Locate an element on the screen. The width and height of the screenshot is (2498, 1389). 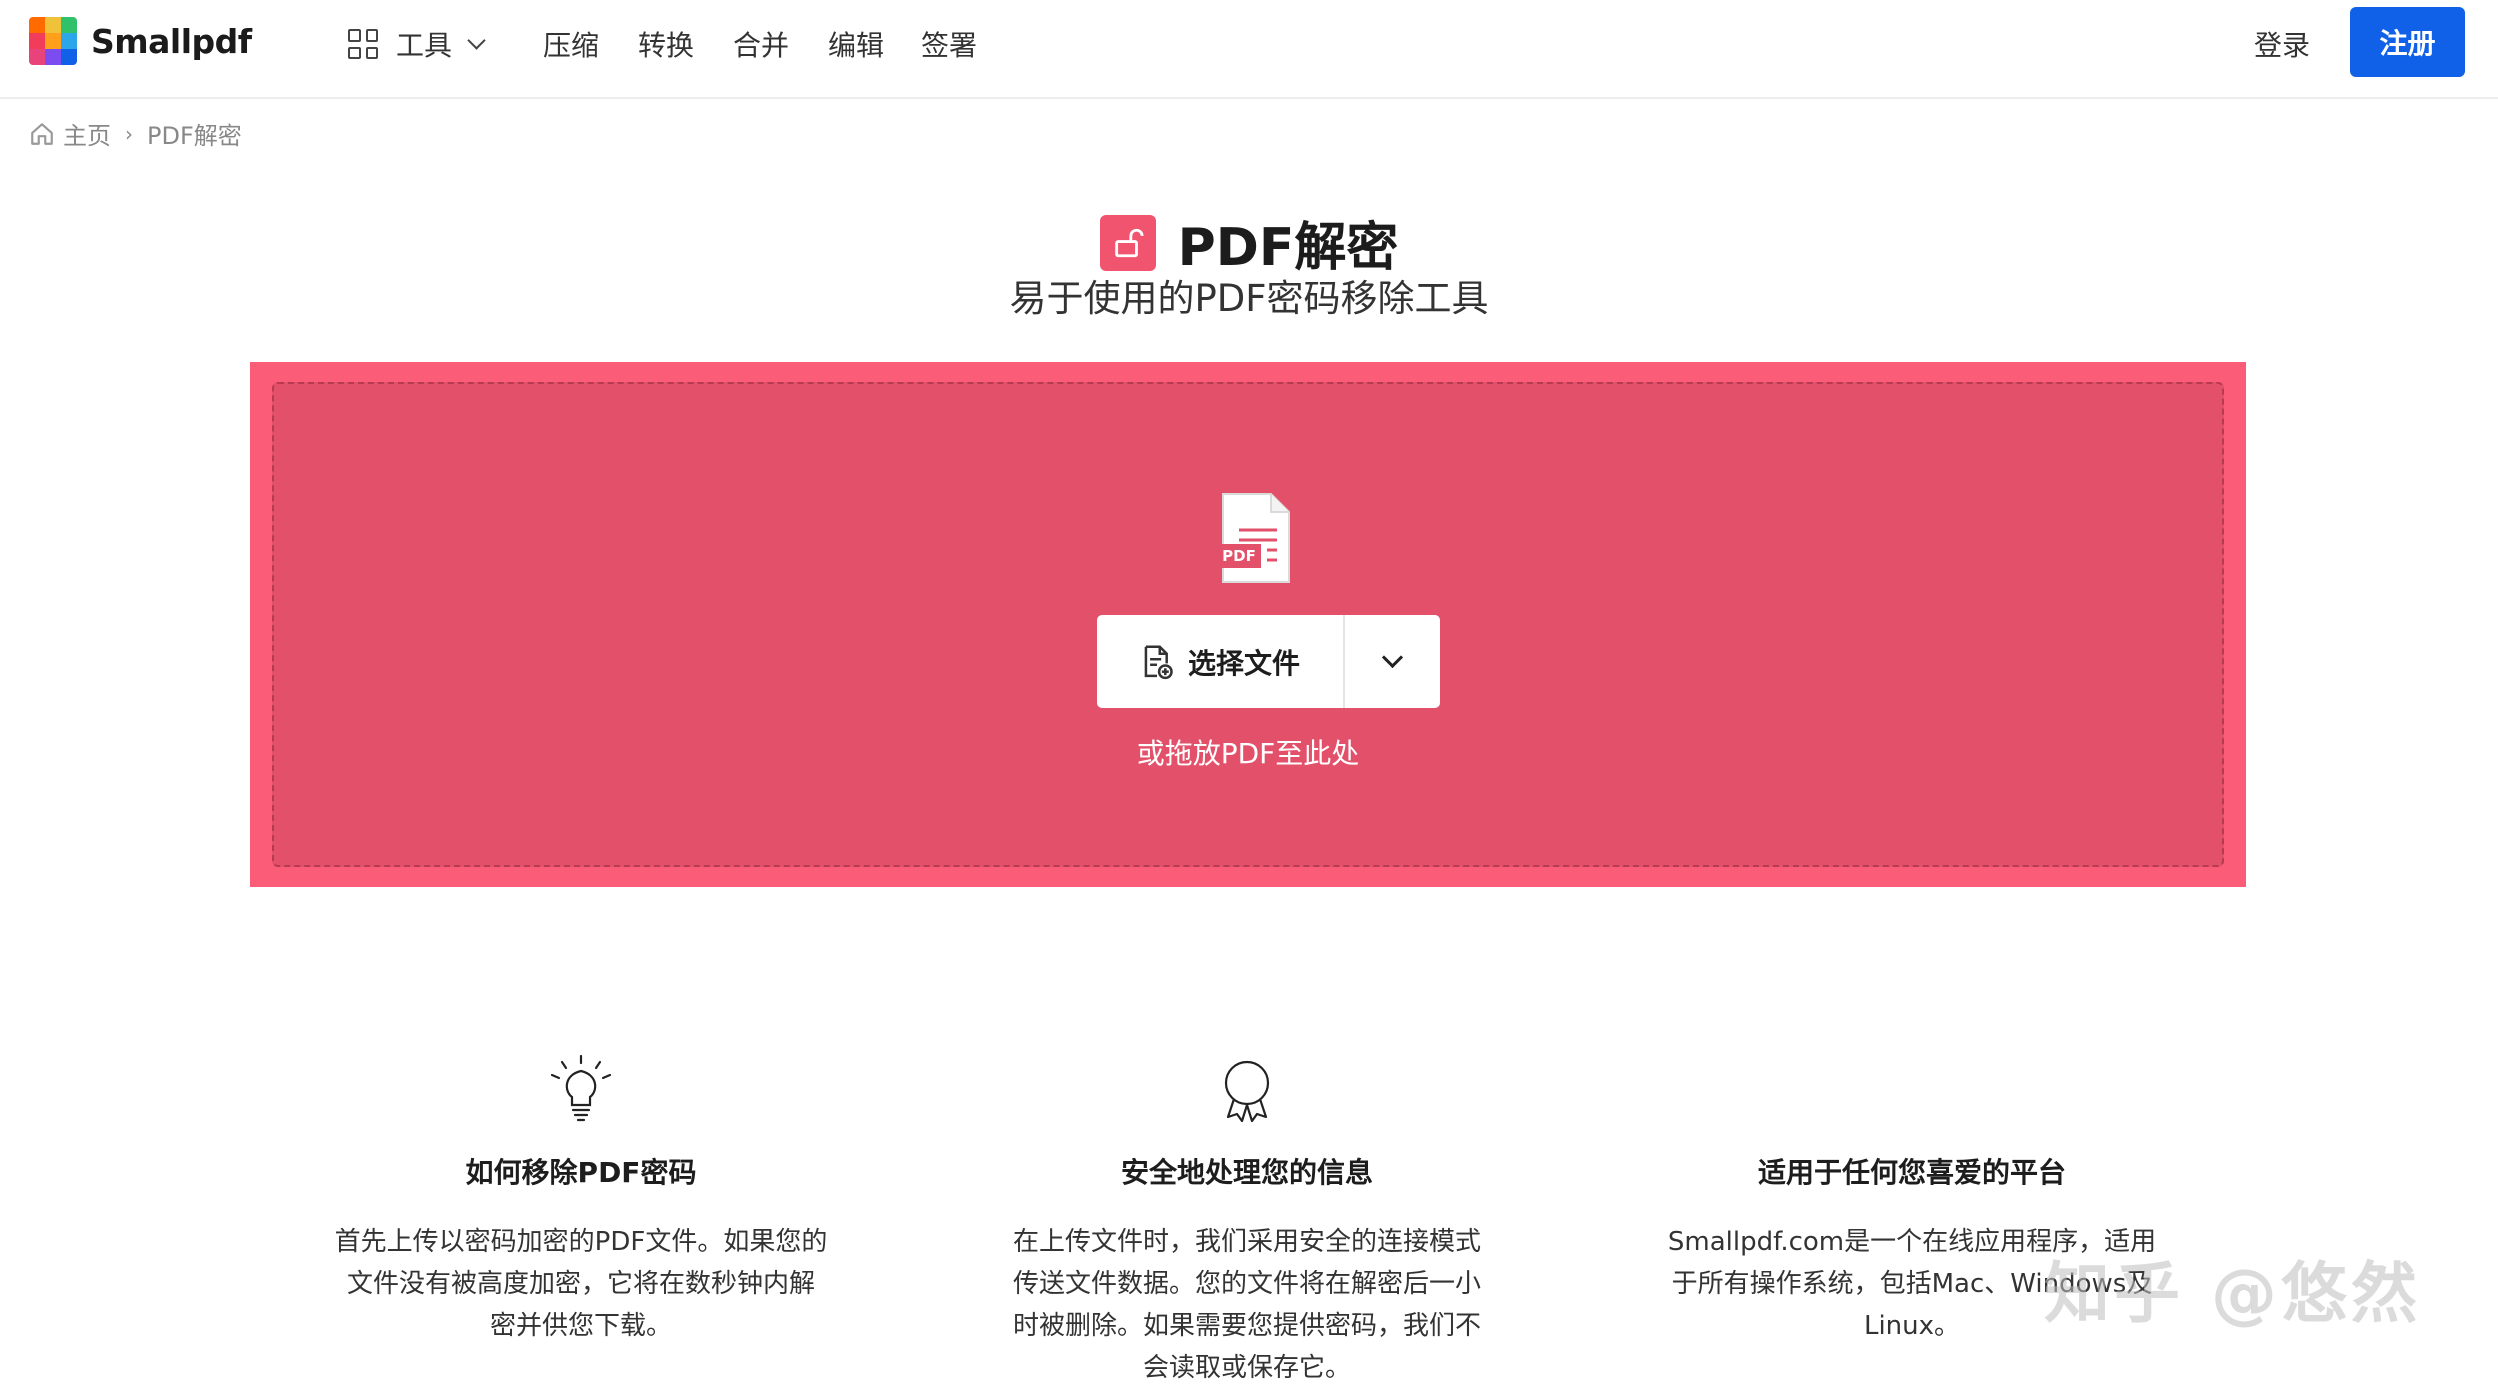
feature-line: 时被删除。如果需要您提供密码，我们不 is located at coordinates (1246, 1326).